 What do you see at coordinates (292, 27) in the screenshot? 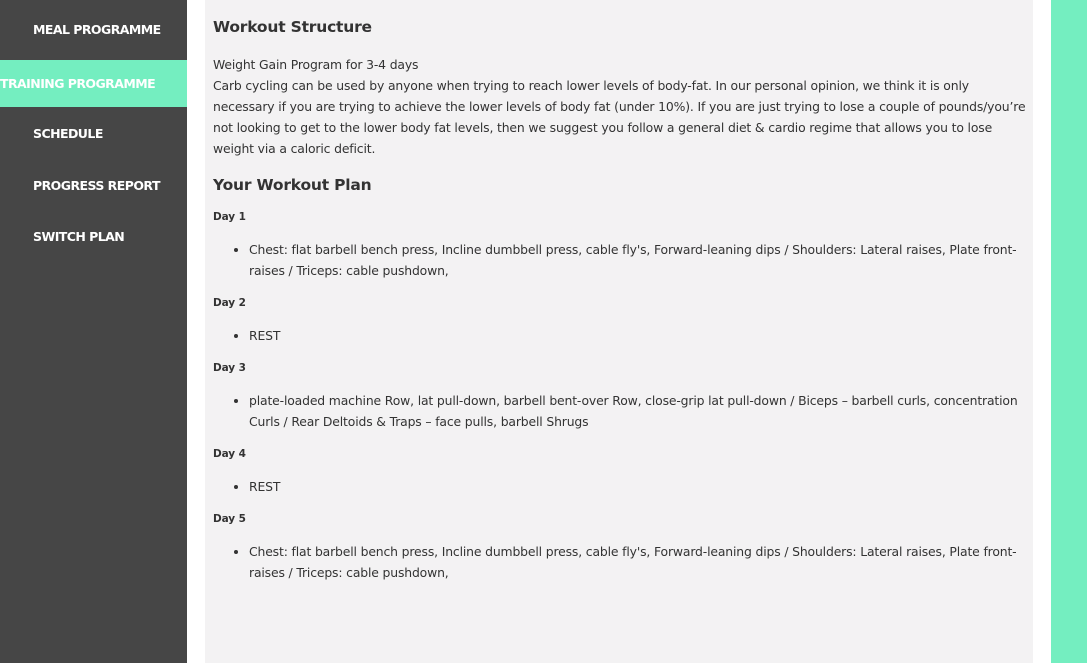
I see `page-title: Workout Structure` at bounding box center [292, 27].